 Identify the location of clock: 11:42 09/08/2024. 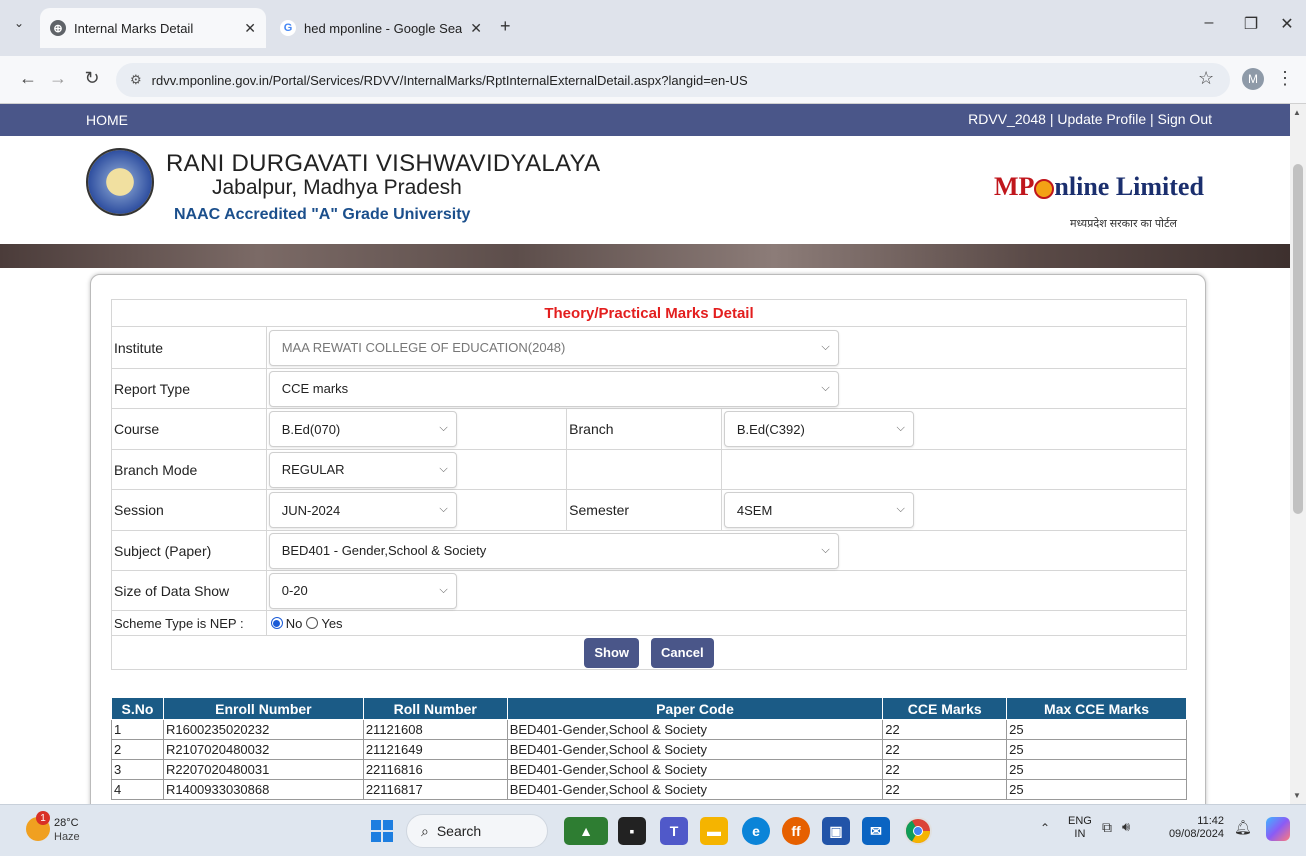
(1195, 828).